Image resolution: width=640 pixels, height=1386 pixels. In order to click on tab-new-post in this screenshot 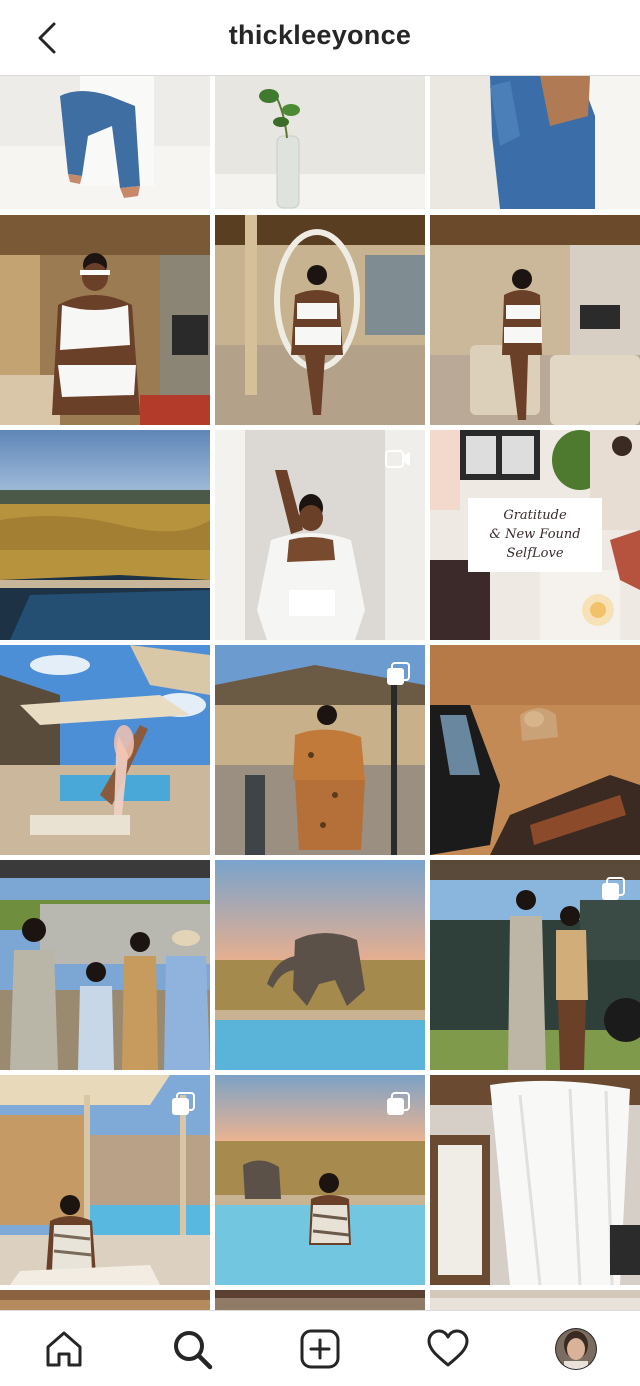, I will do `click(320, 1349)`.